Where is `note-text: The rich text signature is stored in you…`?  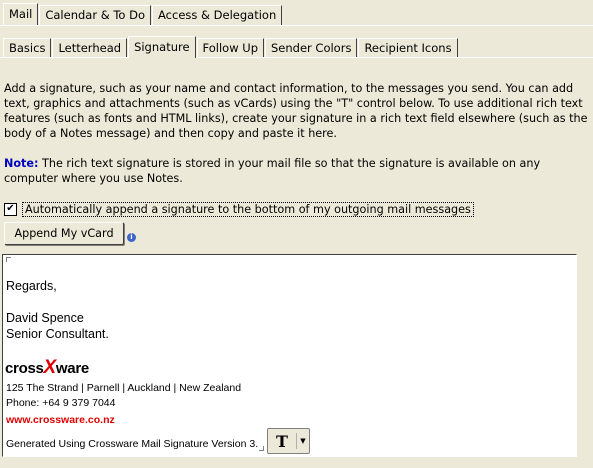 note-text: The rich text signature is stored in you… is located at coordinates (272, 171).